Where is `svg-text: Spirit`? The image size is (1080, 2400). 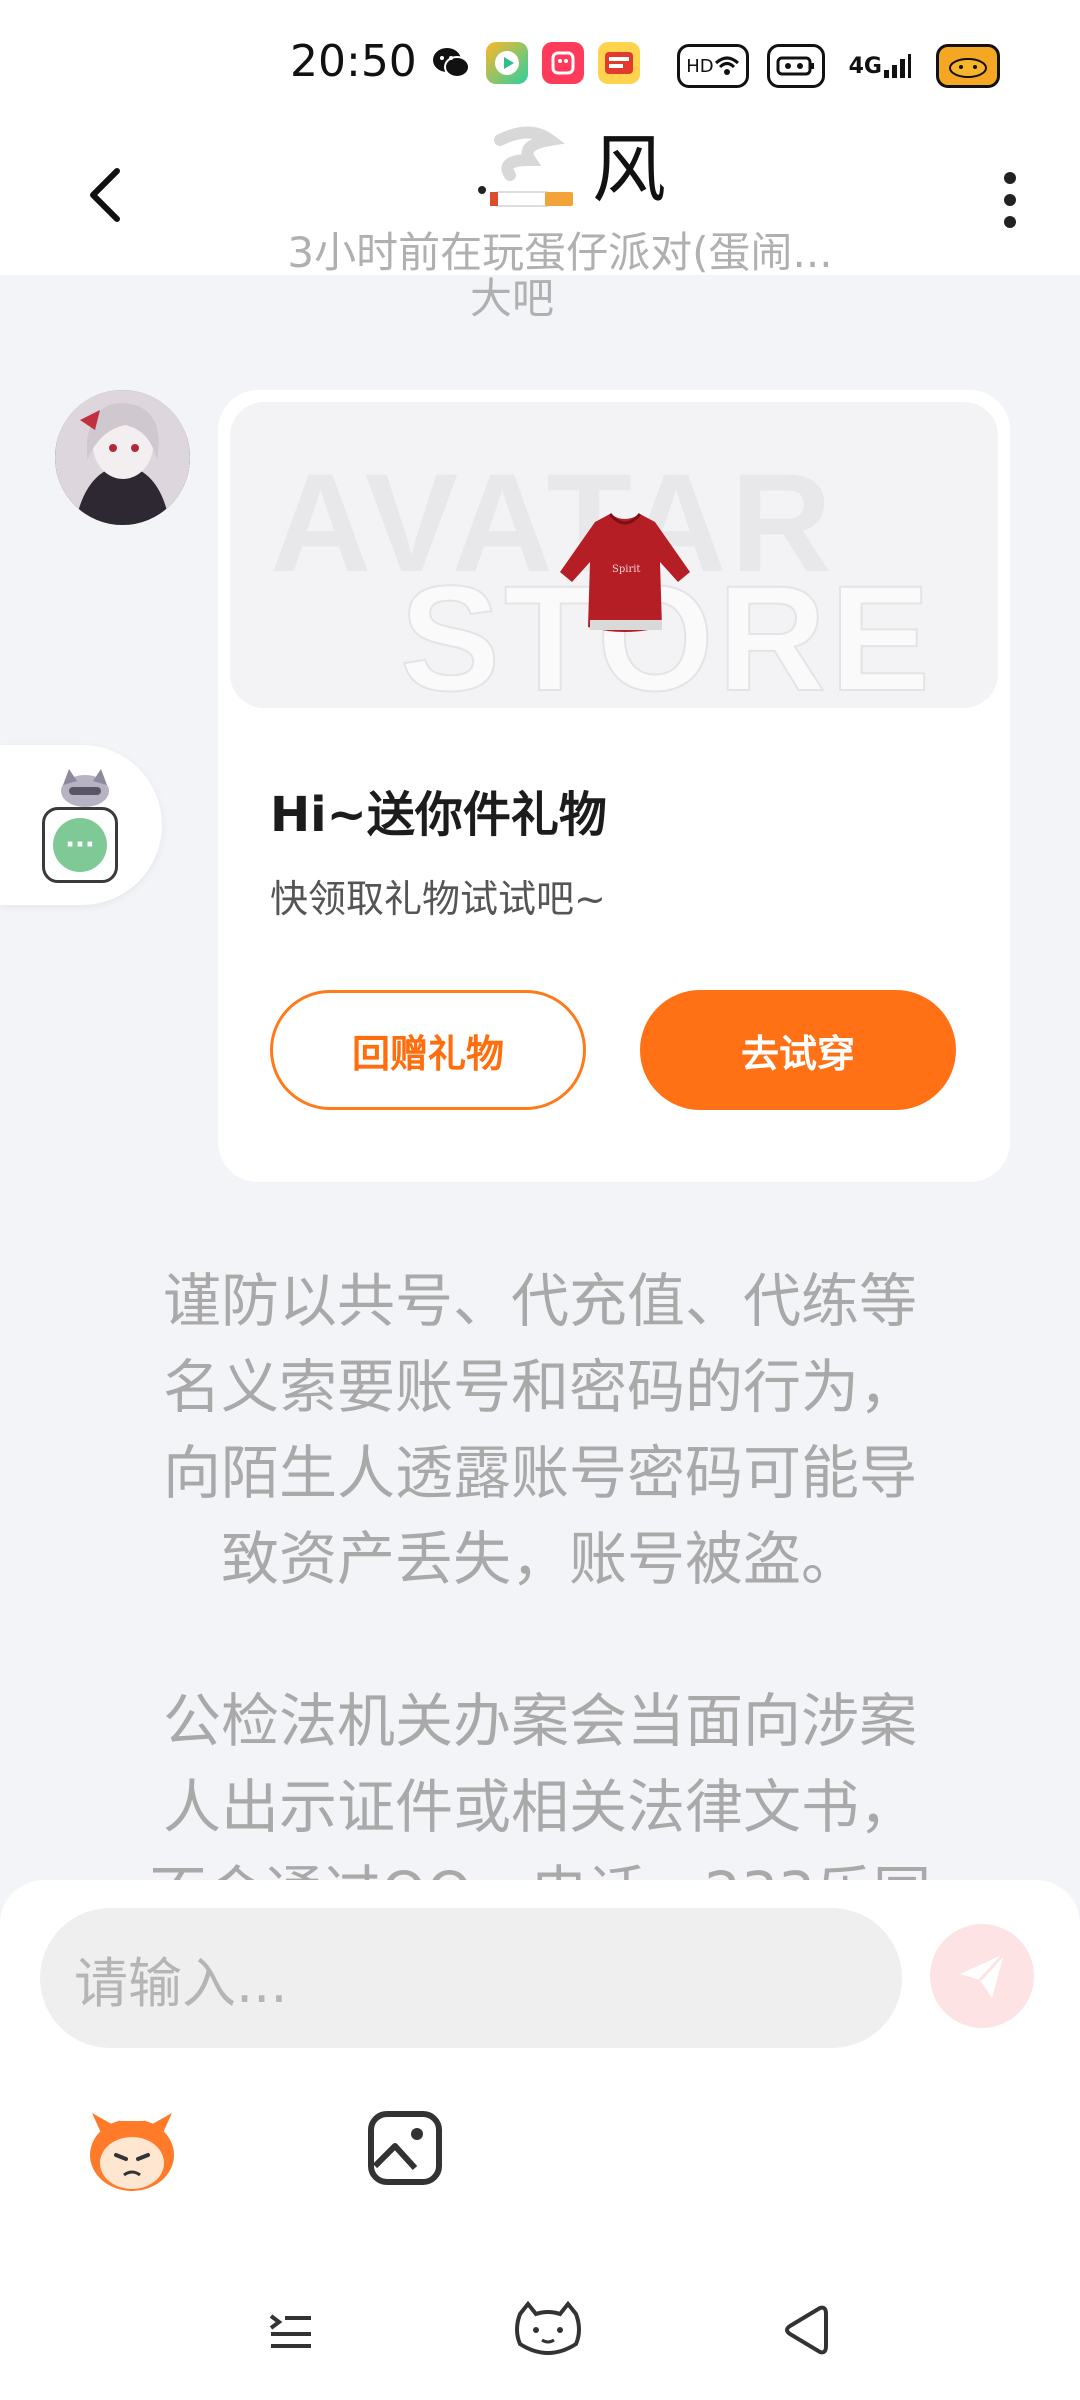 svg-text: Spirit is located at coordinates (626, 569).